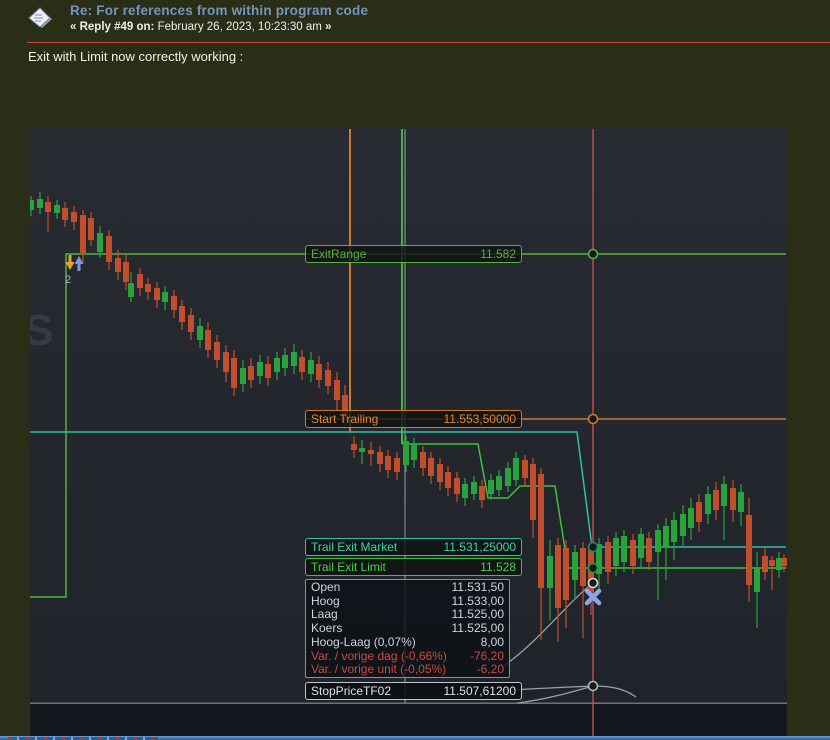 The width and height of the screenshot is (830, 740). What do you see at coordinates (79, 263) in the screenshot?
I see `up-arrow-icon` at bounding box center [79, 263].